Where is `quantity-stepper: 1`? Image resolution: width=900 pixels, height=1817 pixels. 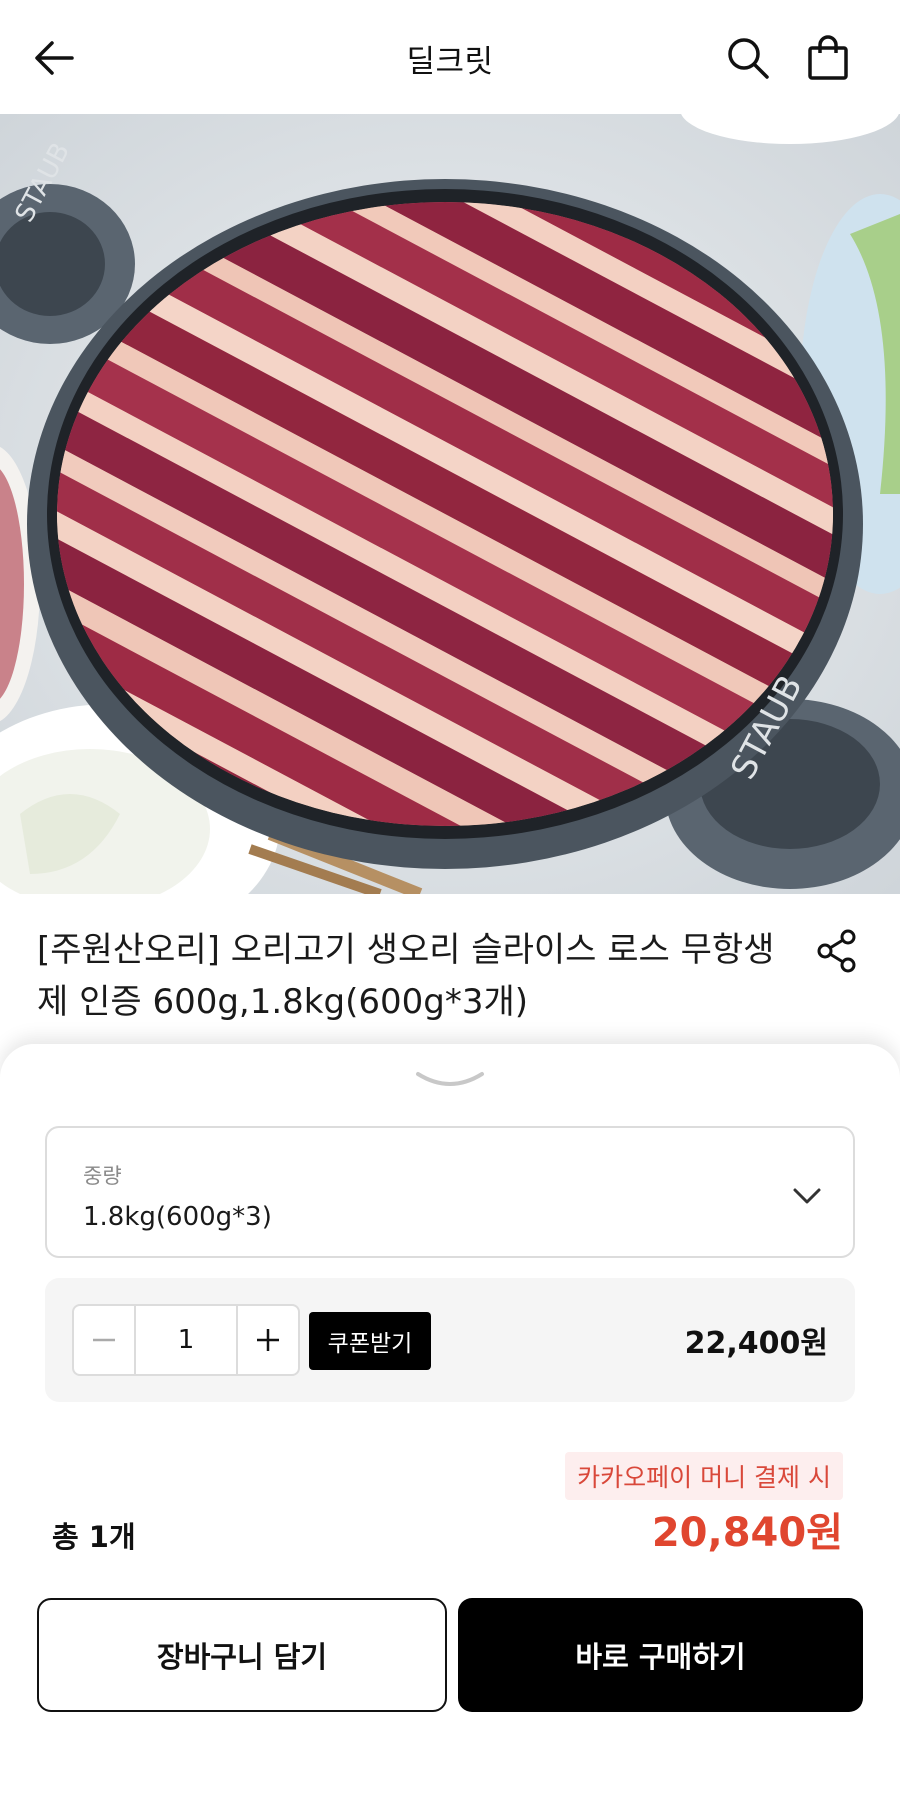
quantity-stepper: 1 is located at coordinates (186, 1340).